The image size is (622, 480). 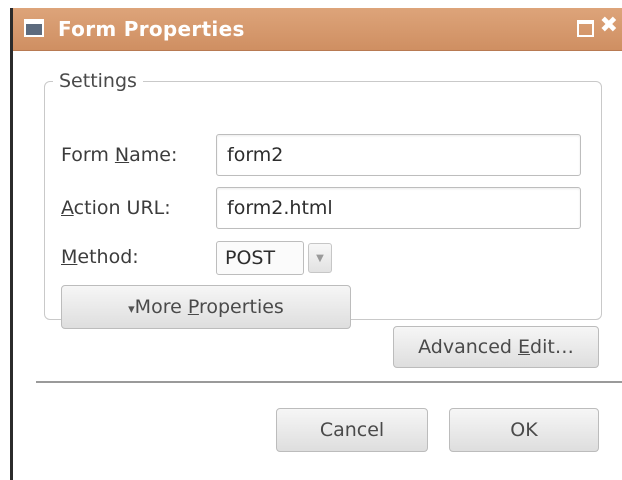 What do you see at coordinates (69, 257) in the screenshot?
I see `method-label-mnemonic: M` at bounding box center [69, 257].